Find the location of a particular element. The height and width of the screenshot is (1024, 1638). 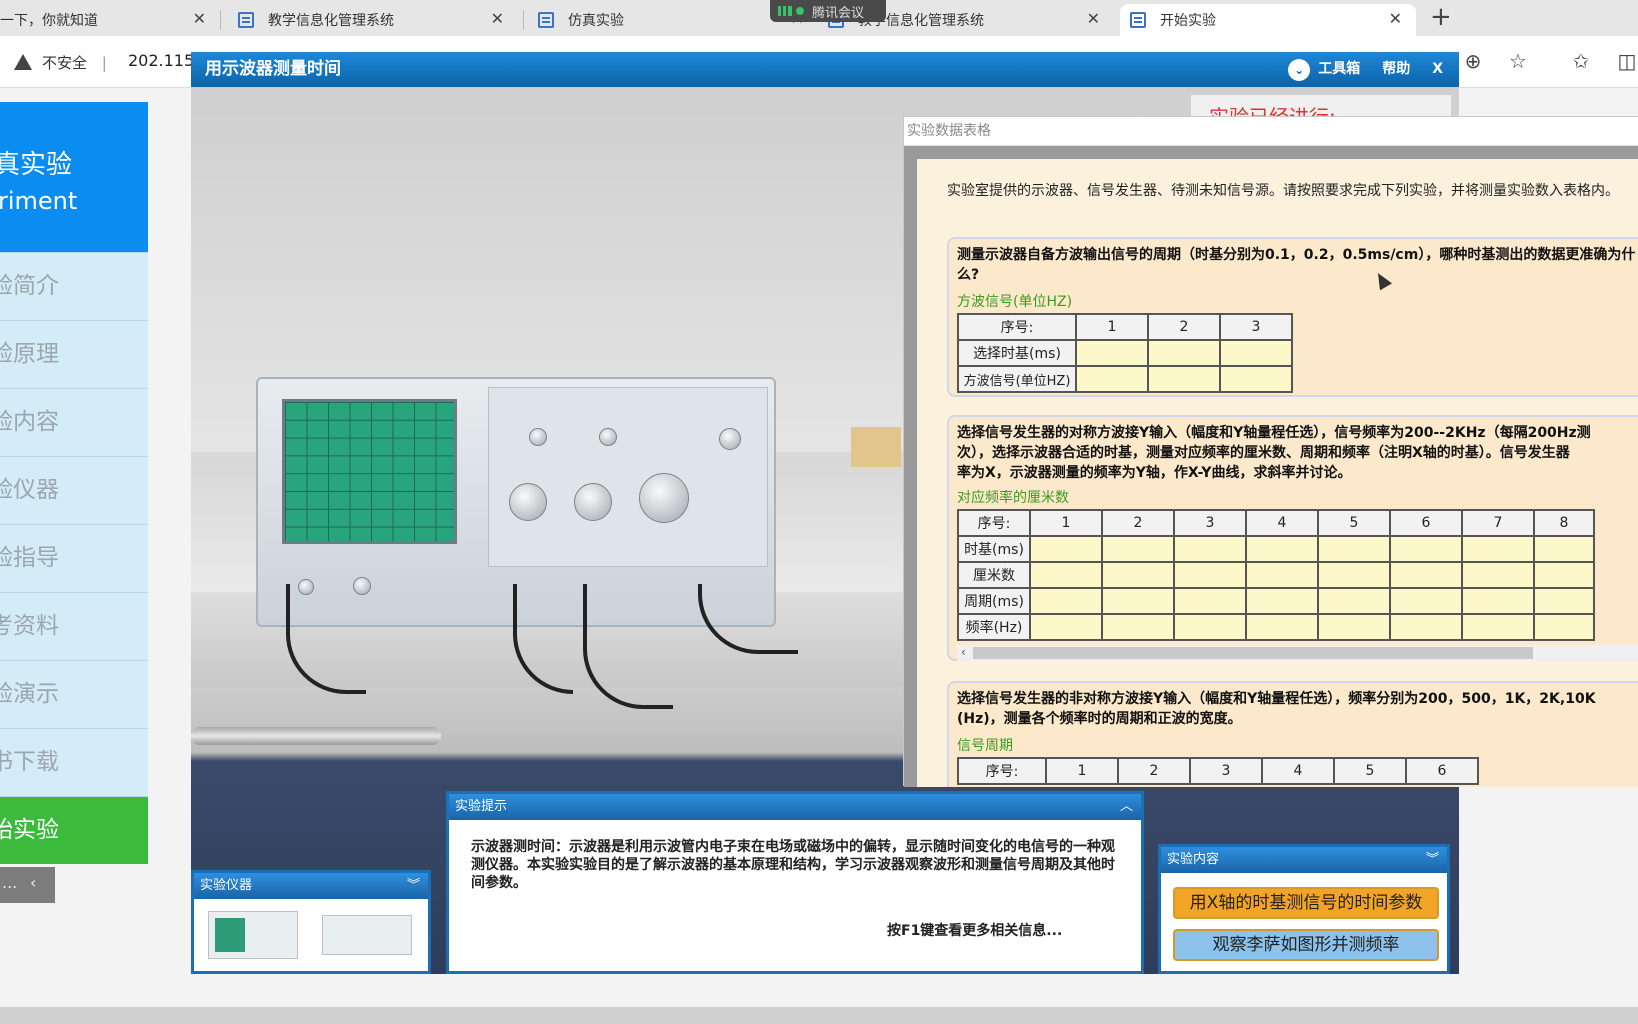

table-header-cell: 1 is located at coordinates (1112, 327).